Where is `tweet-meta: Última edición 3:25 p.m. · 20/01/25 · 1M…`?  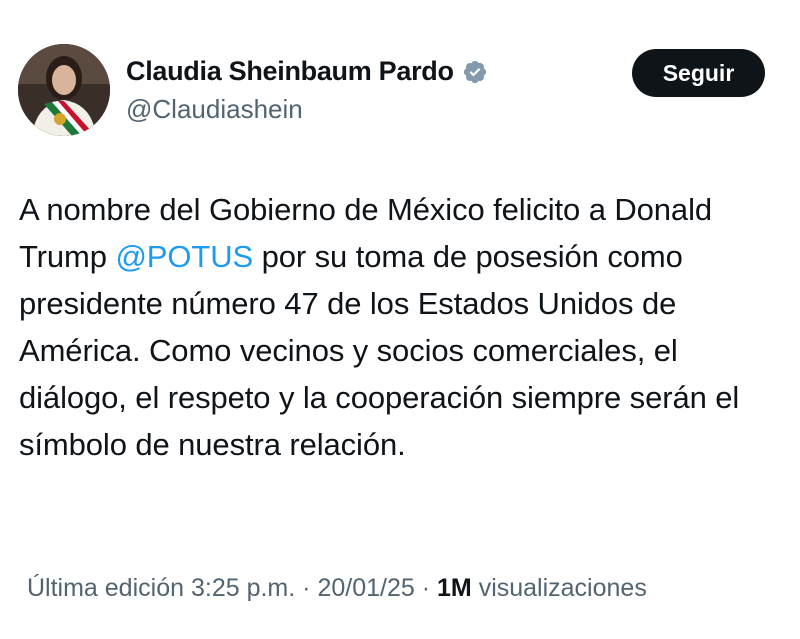
tweet-meta: Última edición 3:25 p.m. · 20/01/25 · 1M… is located at coordinates (337, 588).